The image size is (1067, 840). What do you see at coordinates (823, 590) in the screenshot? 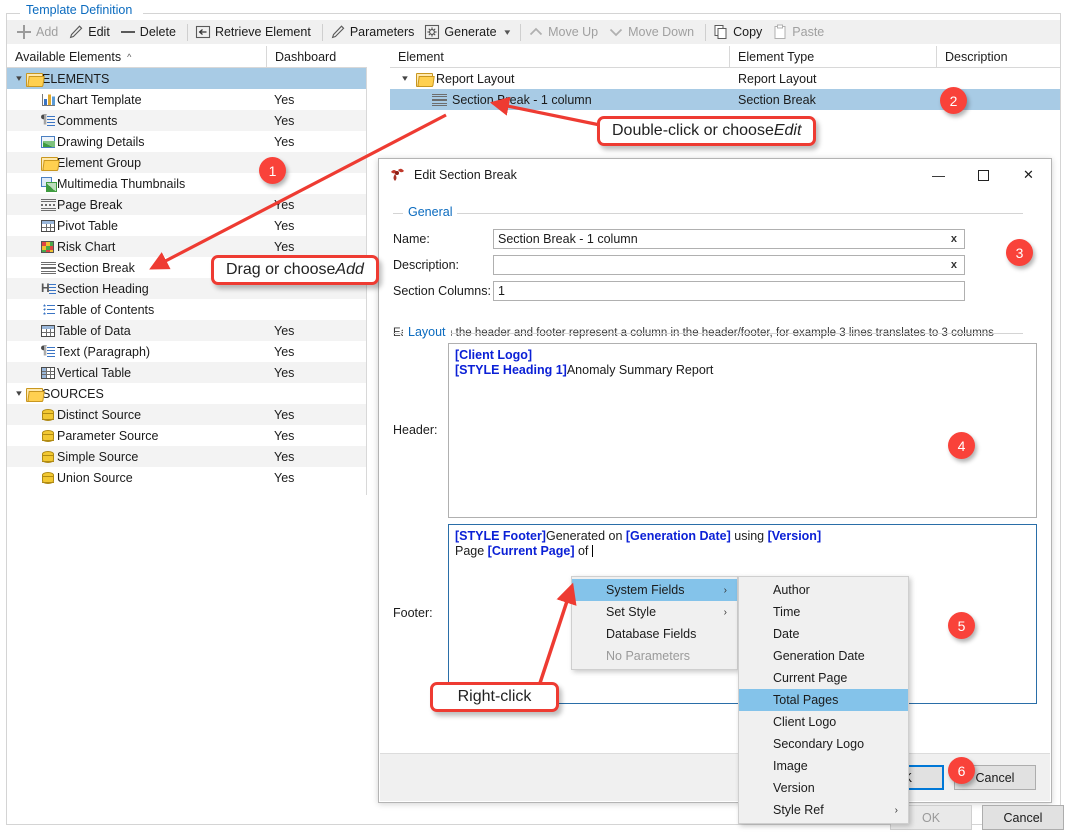
I see `submenu-item-author: Author` at bounding box center [823, 590].